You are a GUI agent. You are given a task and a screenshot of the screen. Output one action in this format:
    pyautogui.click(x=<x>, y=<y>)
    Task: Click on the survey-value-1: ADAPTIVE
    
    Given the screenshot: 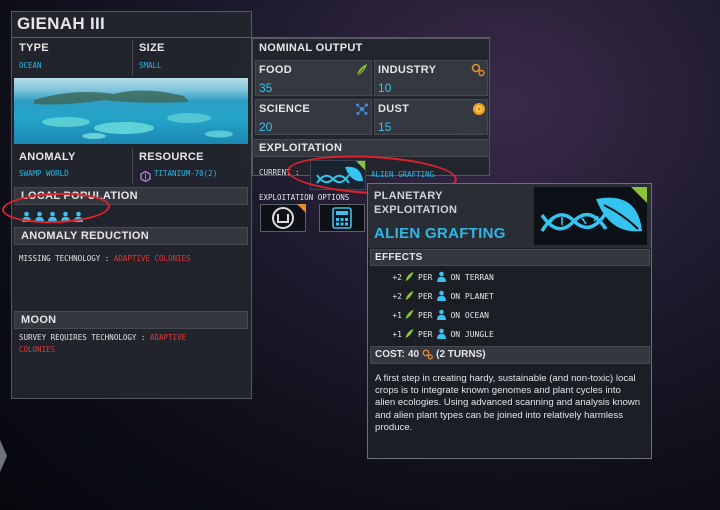 What is the action you would take?
    pyautogui.click(x=168, y=337)
    